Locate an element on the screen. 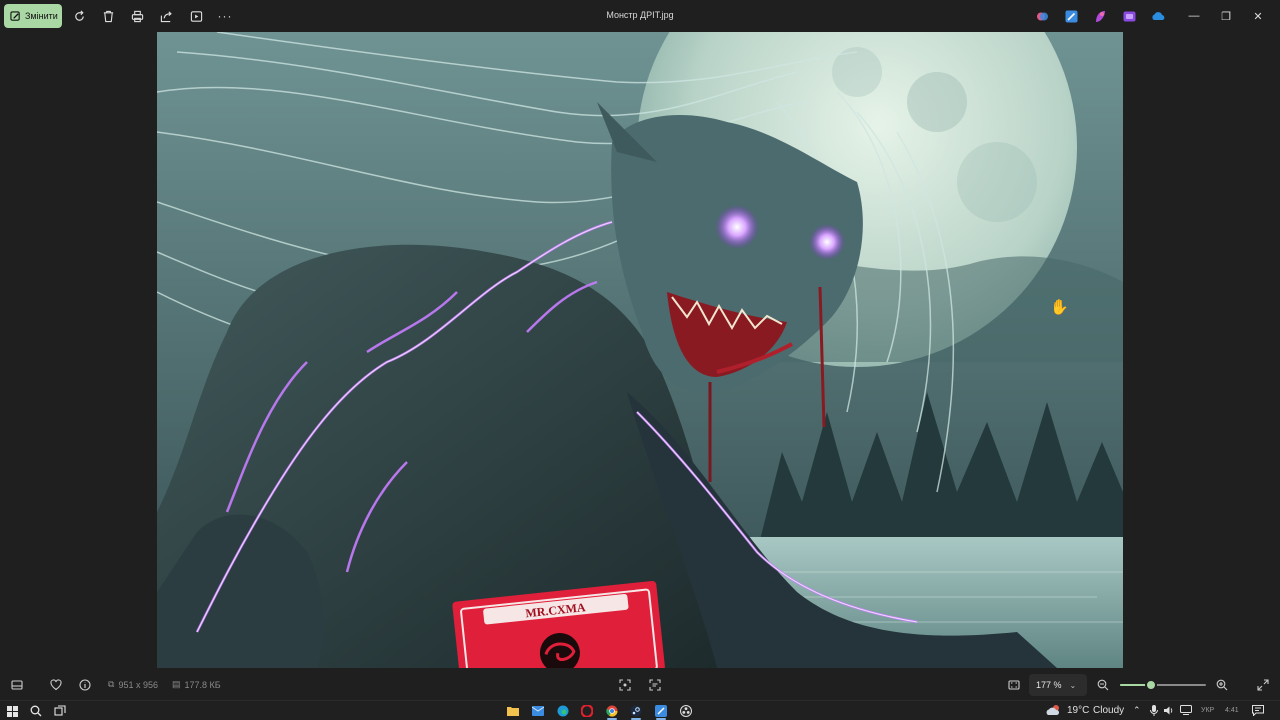 The height and width of the screenshot is (720, 1280). delete-button is located at coordinates (108, 16).